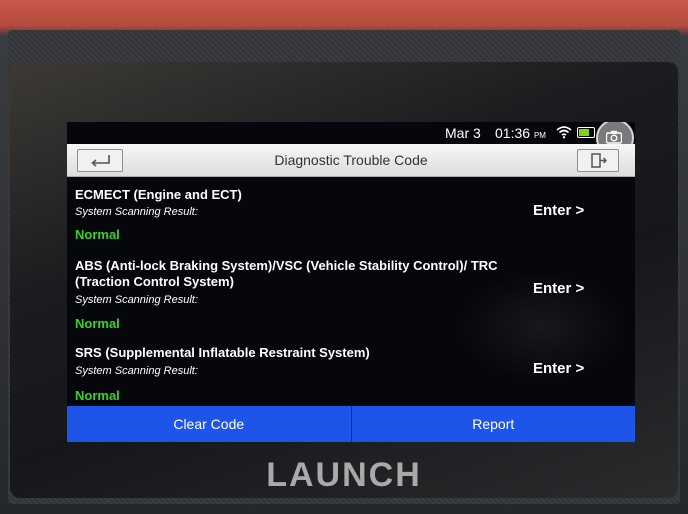 The height and width of the screenshot is (514, 688). What do you see at coordinates (344, 475) in the screenshot?
I see `brand-logo: LAUNCH` at bounding box center [344, 475].